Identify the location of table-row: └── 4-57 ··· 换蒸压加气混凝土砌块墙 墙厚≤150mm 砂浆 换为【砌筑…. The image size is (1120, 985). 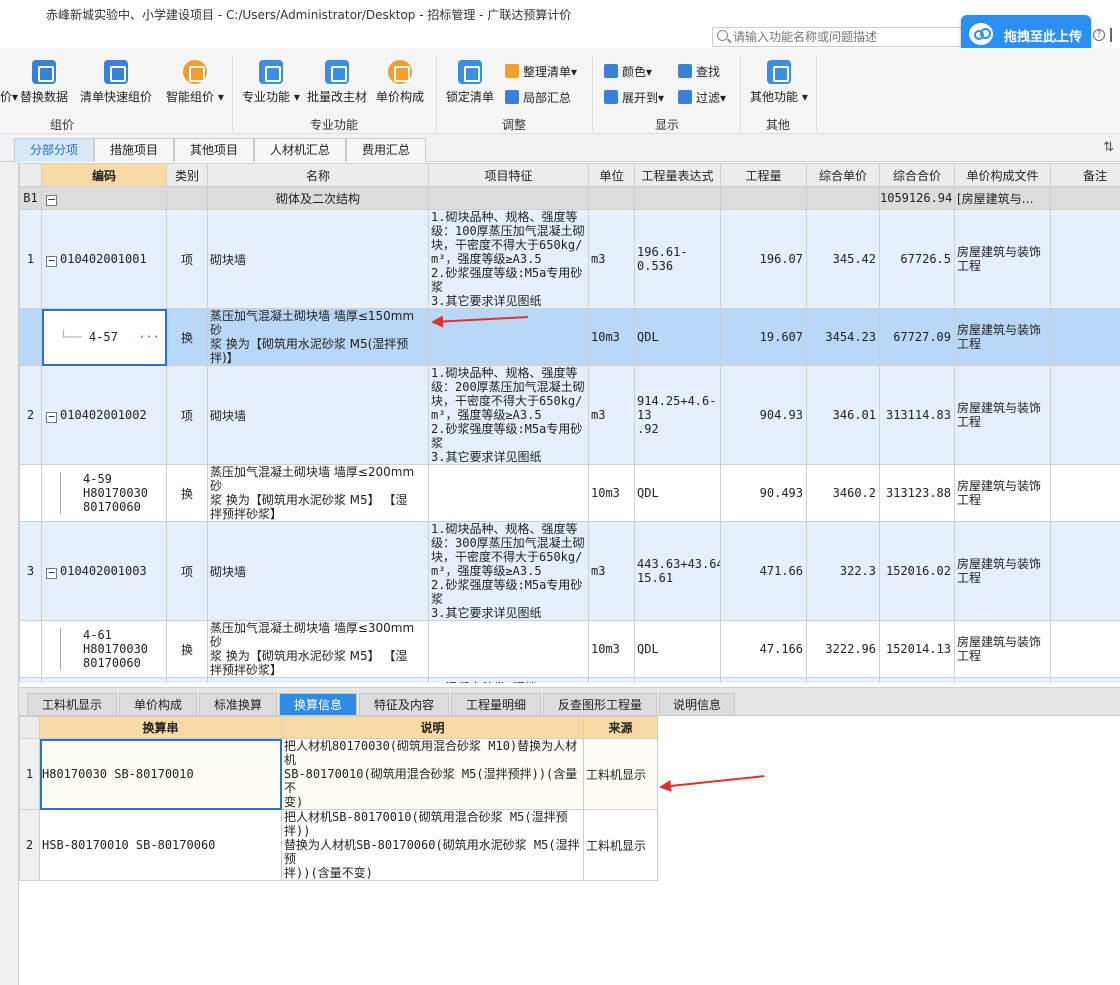
(569, 337).